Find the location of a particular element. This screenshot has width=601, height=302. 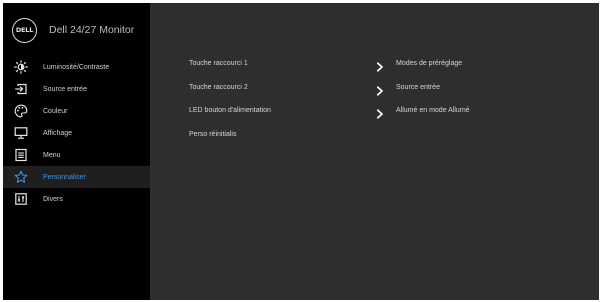

header: DELL Dell 24/27 Monitor is located at coordinates (73, 30).